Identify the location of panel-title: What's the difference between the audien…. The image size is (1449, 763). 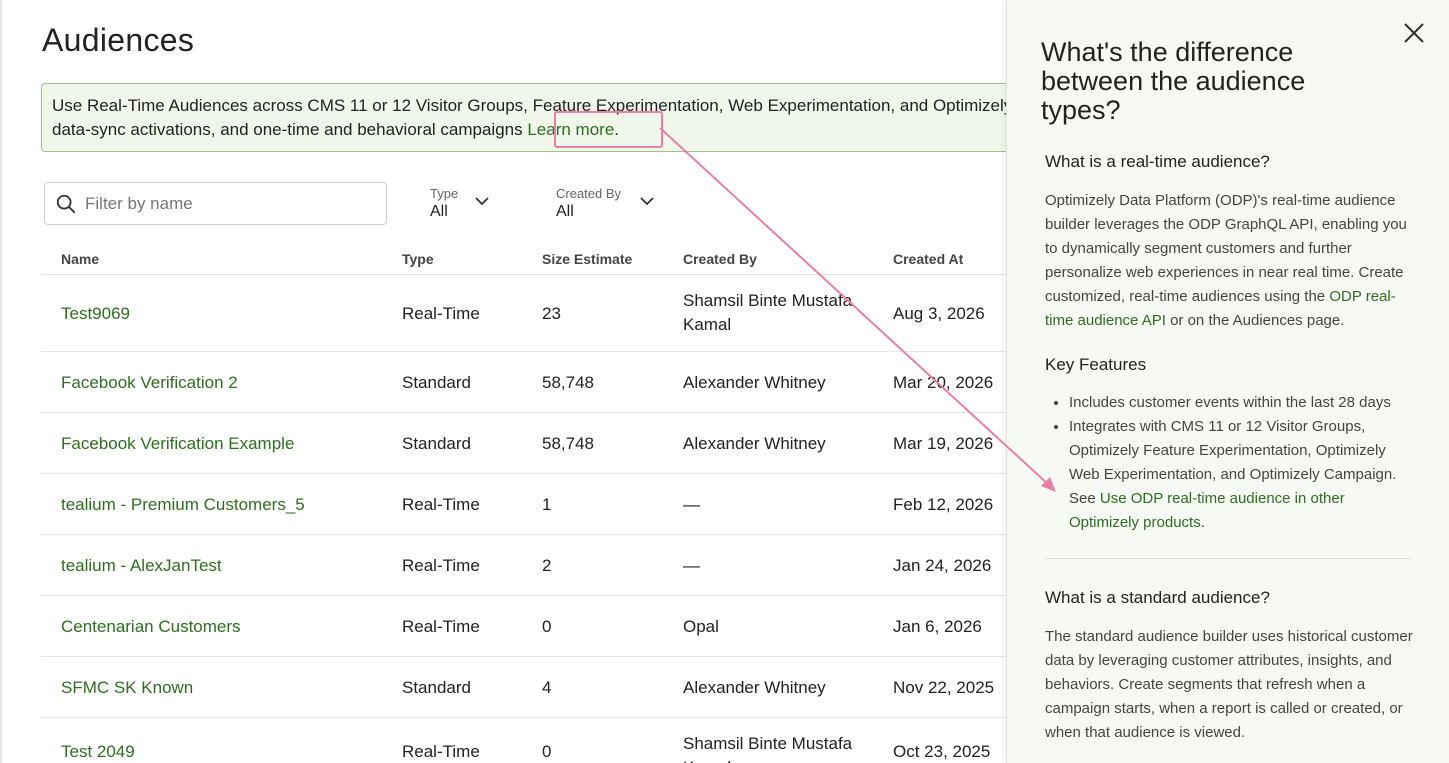
(1173, 81).